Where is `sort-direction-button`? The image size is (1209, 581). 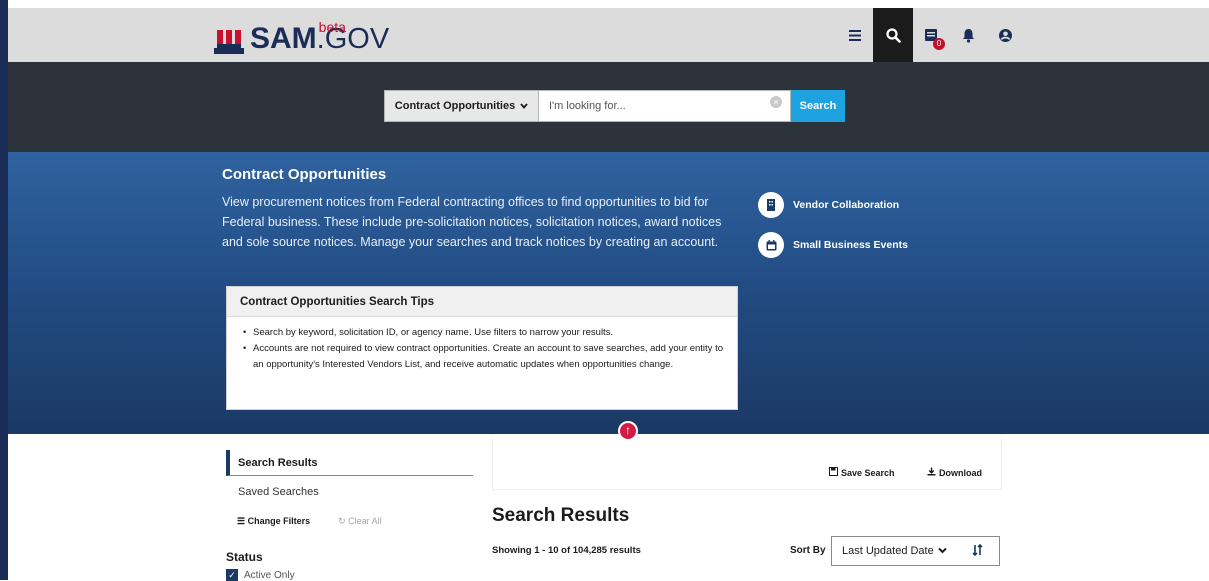
sort-direction-button is located at coordinates (978, 551).